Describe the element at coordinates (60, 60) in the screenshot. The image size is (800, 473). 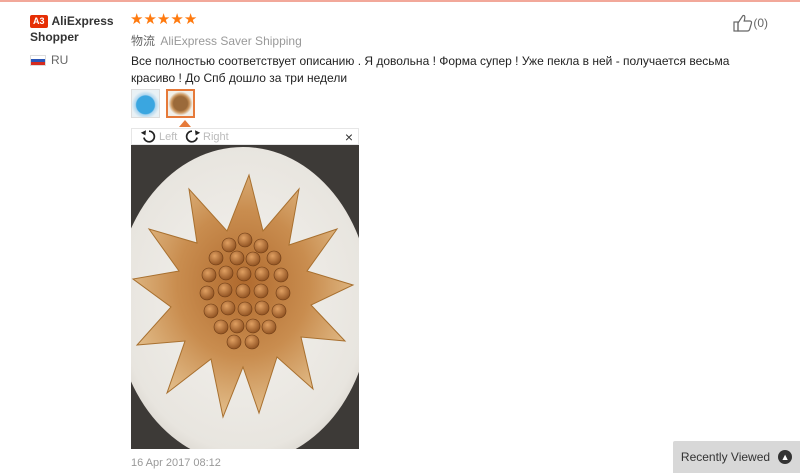
I see `country-code: RU` at that location.